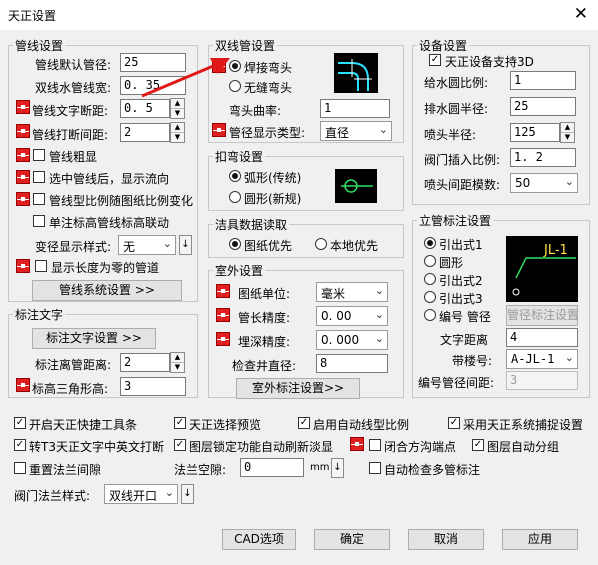  Describe the element at coordinates (430, 243) in the screenshot. I see `lead1-radio` at that location.